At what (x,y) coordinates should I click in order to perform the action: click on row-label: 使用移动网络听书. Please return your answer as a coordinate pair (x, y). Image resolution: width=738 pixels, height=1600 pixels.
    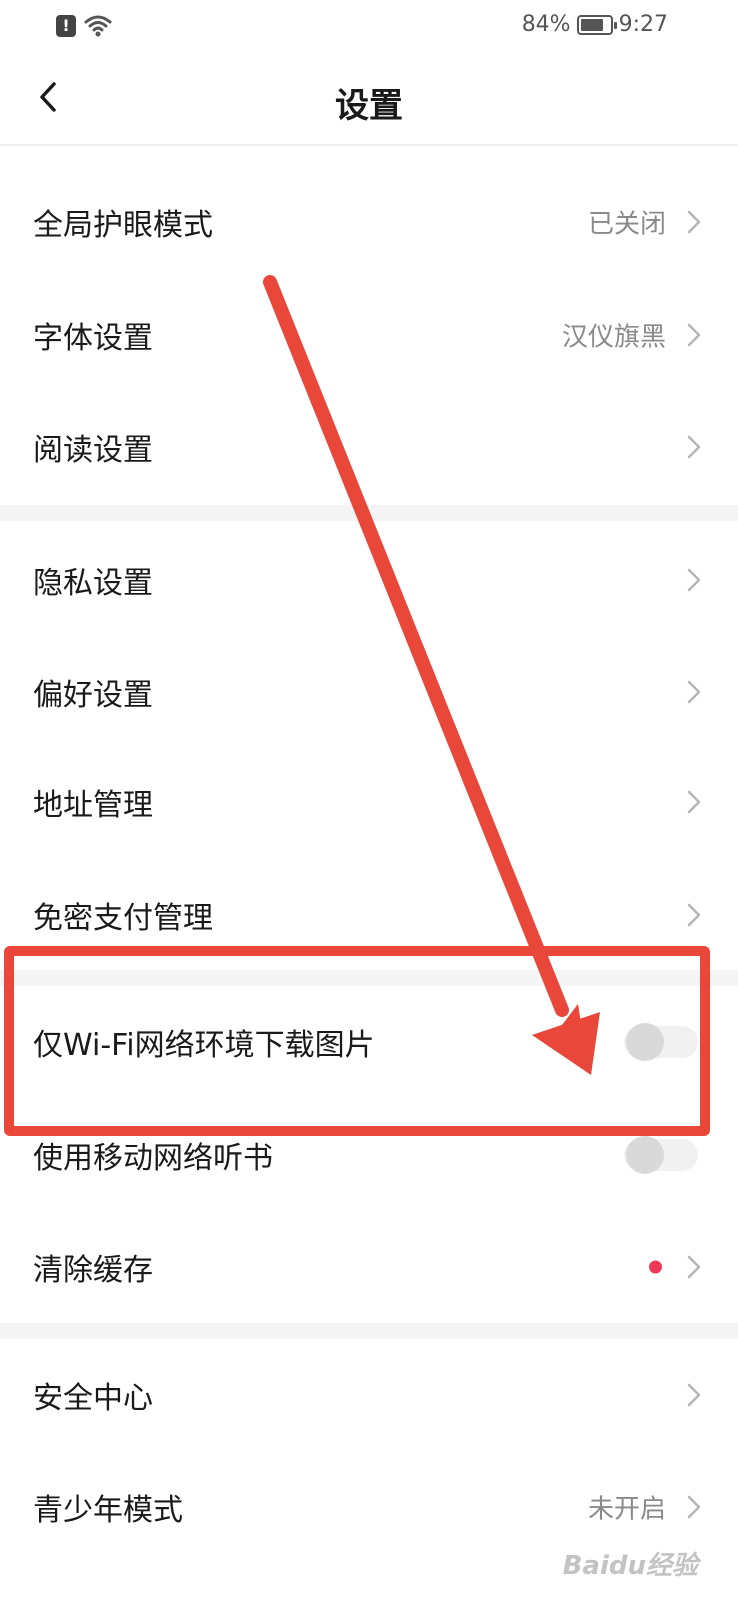
    Looking at the image, I should click on (153, 1158).